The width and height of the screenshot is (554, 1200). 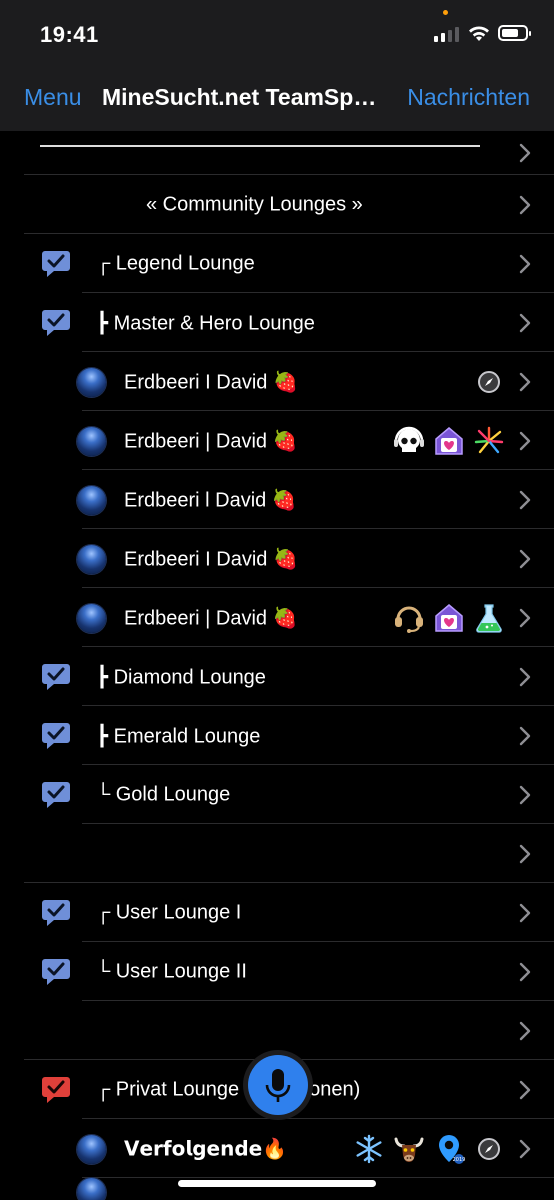 I want to click on channel-name: ┌ Privat Lounge (2 Personen), so click(x=228, y=1089).